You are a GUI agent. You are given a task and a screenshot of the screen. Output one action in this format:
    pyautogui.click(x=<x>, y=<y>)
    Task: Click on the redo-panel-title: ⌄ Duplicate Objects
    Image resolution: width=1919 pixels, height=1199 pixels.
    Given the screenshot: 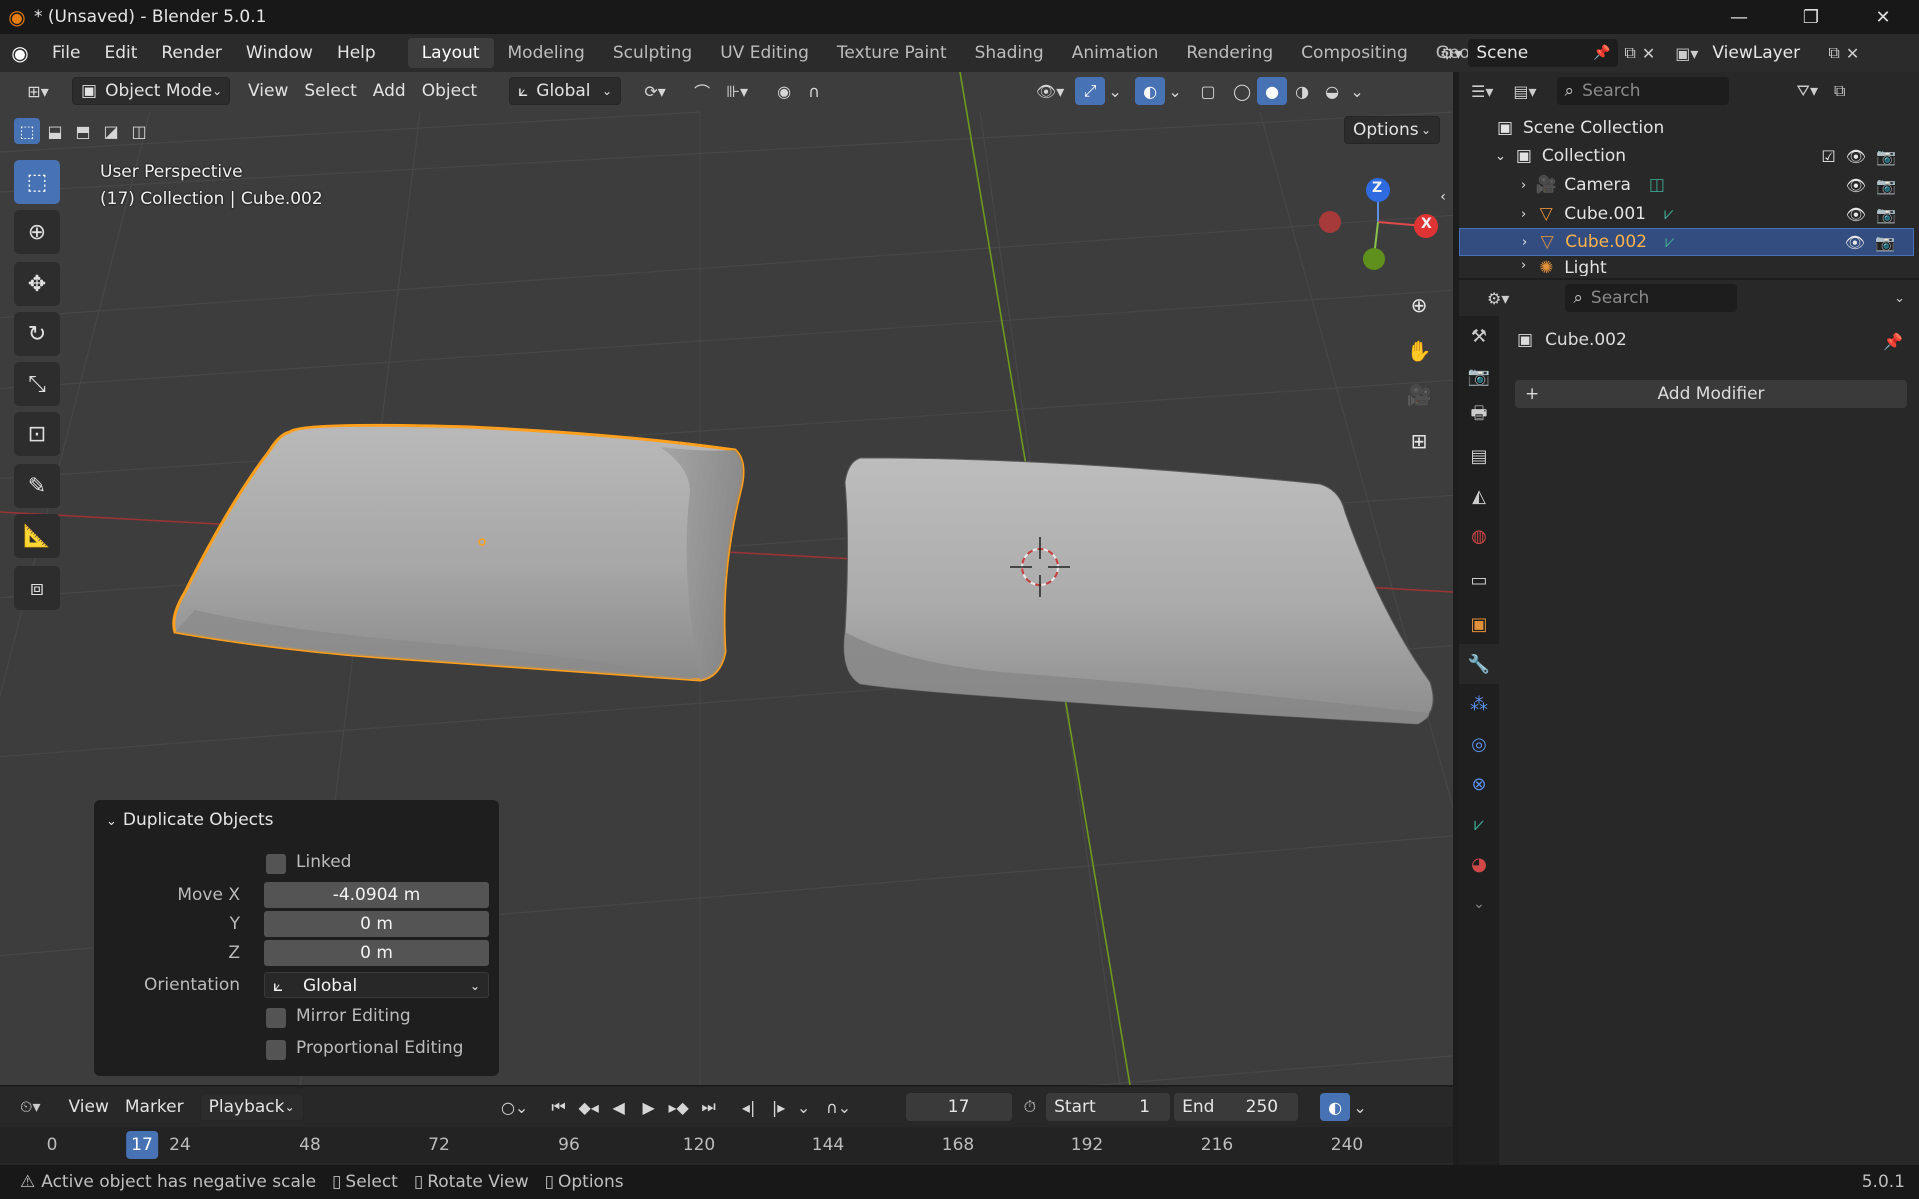 What is the action you would take?
    pyautogui.click(x=190, y=820)
    